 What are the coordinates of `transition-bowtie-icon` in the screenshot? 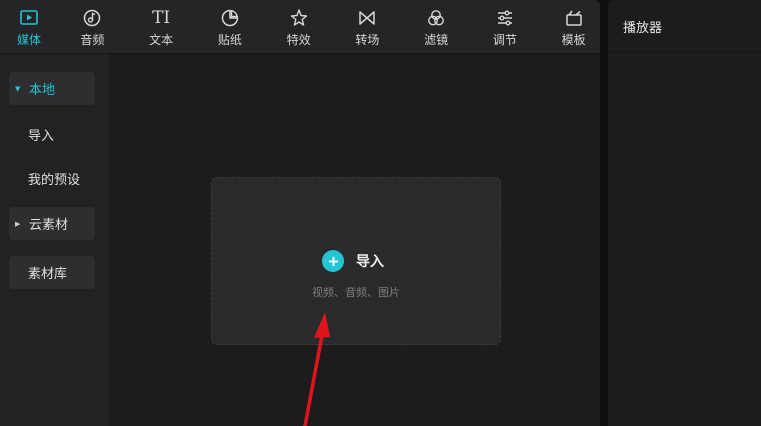 It's located at (367, 18).